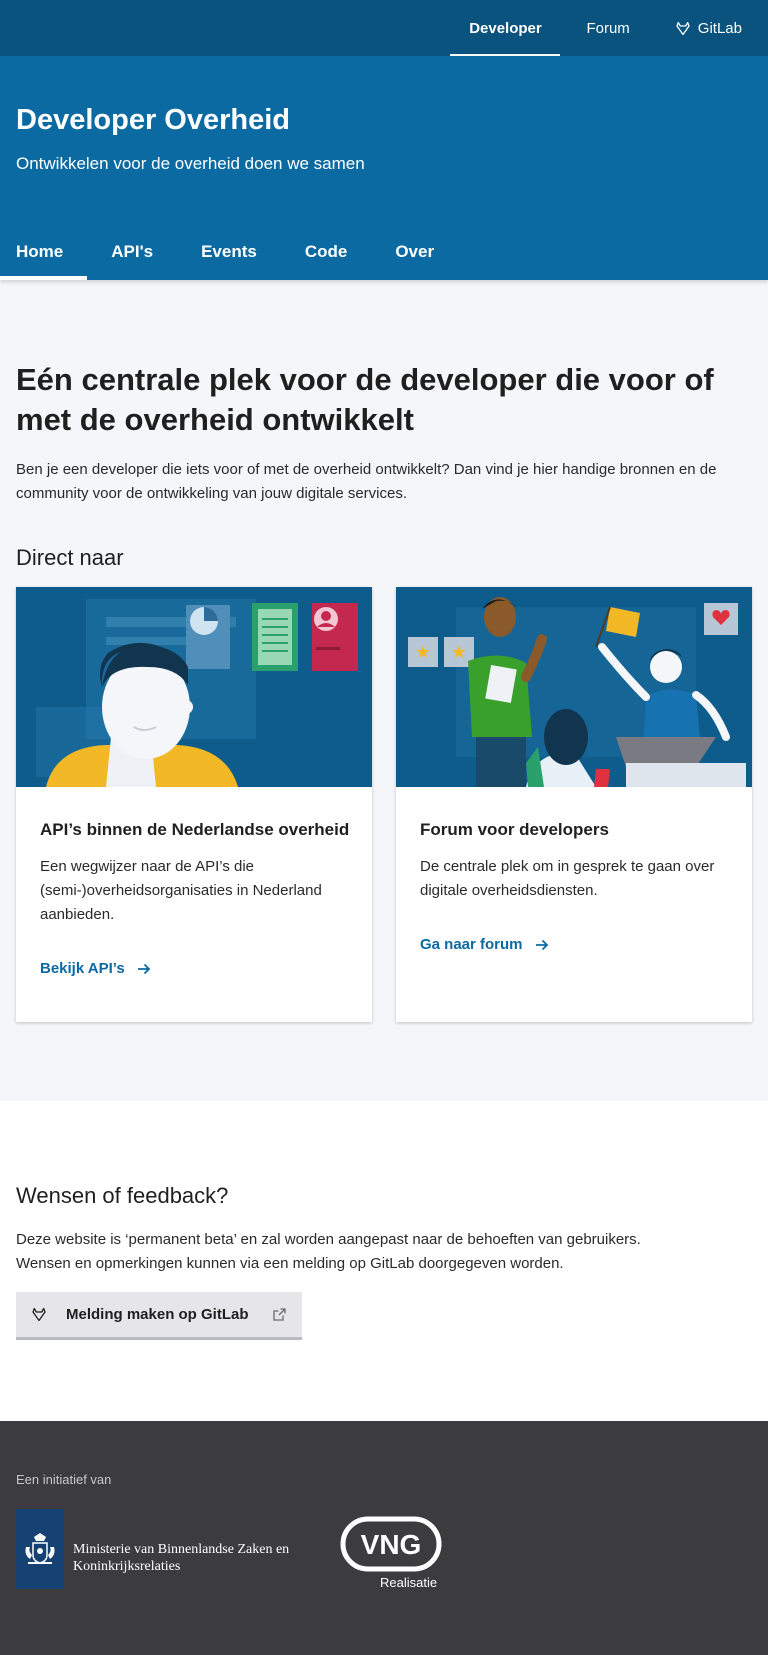 The width and height of the screenshot is (768, 1655). What do you see at coordinates (237, 252) in the screenshot?
I see `nav-events: Events` at bounding box center [237, 252].